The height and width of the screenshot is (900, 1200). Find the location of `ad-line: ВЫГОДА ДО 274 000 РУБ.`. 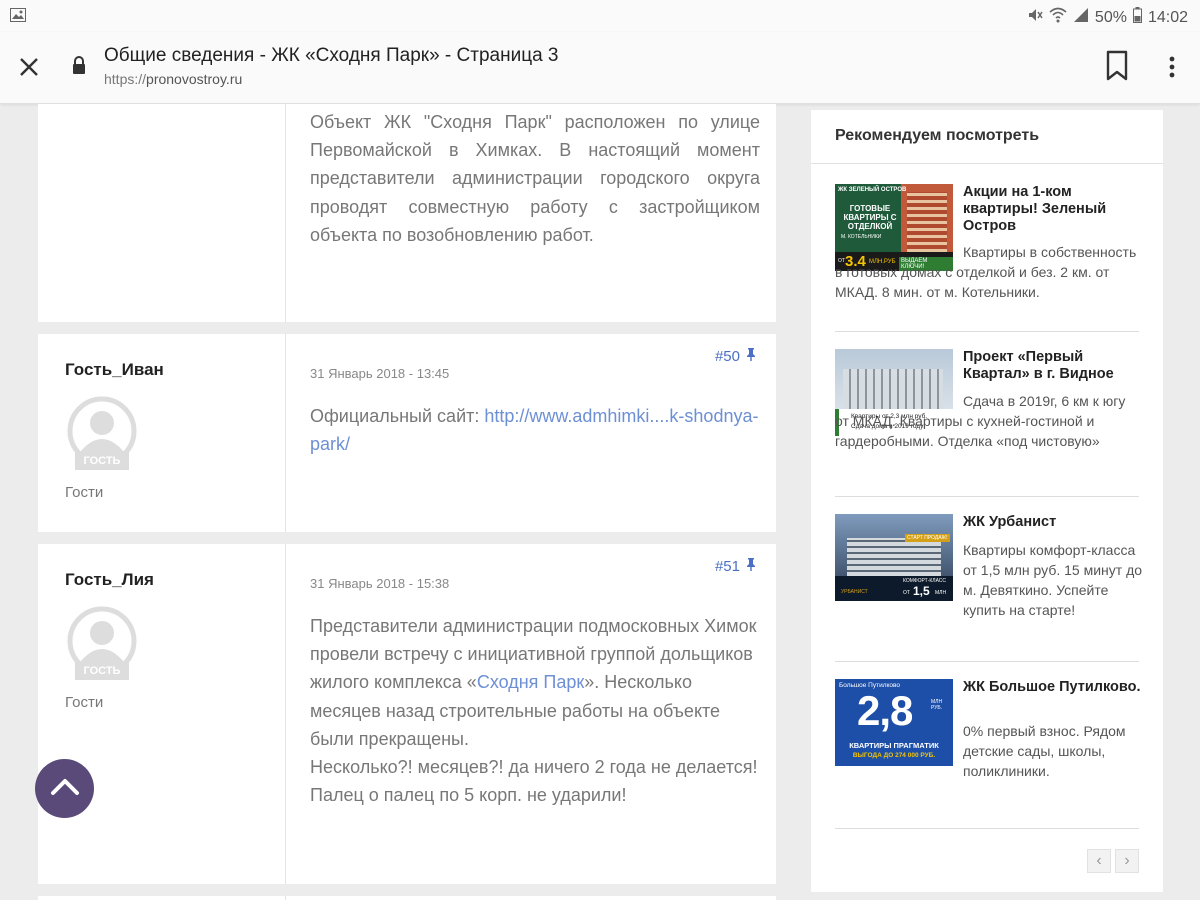

ad-line: ВЫГОДА ДО 274 000 РУБ. is located at coordinates (894, 755).